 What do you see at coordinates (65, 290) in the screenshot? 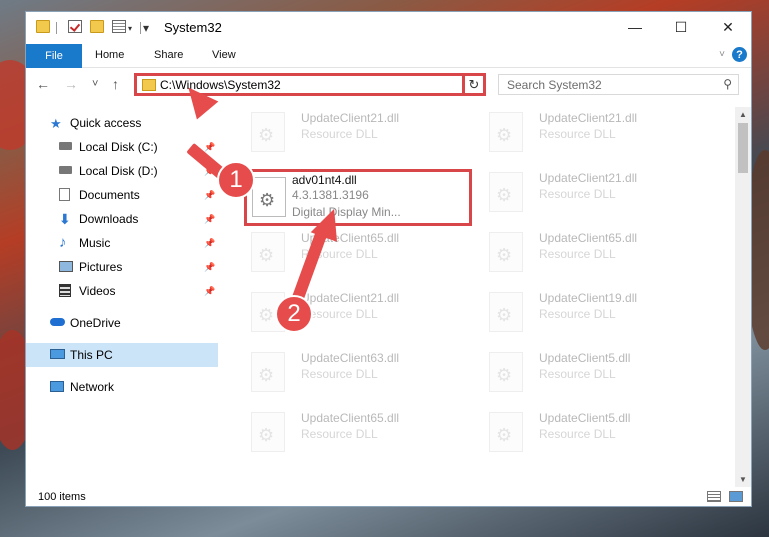
I see `film-icon` at bounding box center [65, 290].